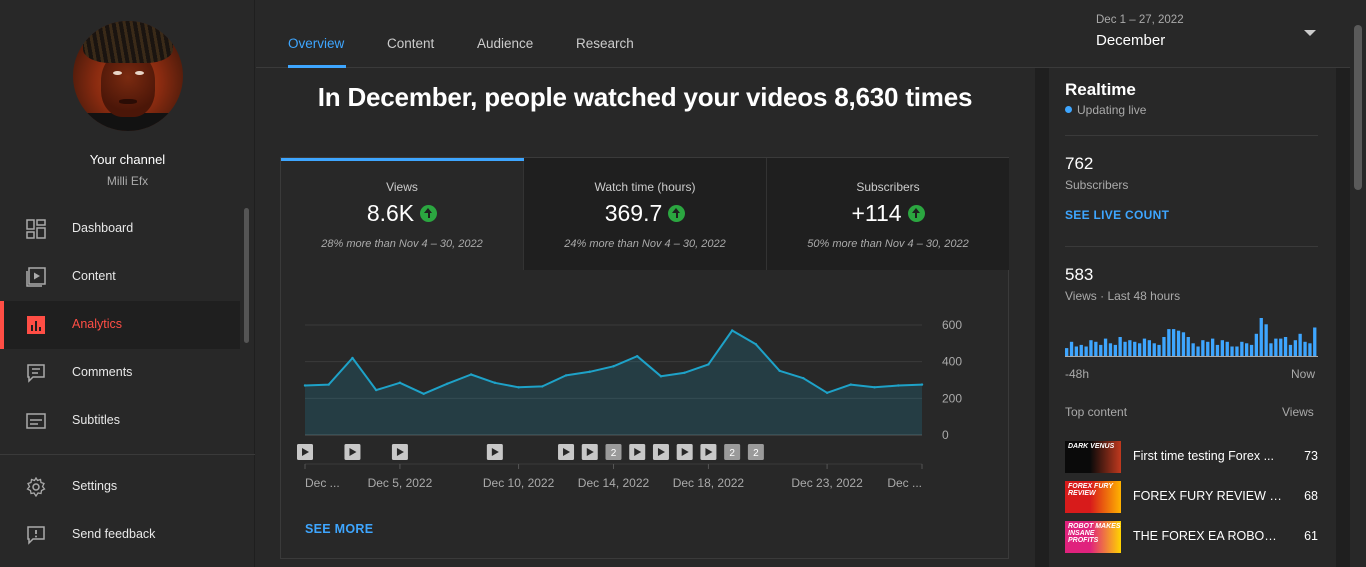 This screenshot has width=1366, height=567. What do you see at coordinates (128, 42) in the screenshot?
I see `avatar-hair` at bounding box center [128, 42].